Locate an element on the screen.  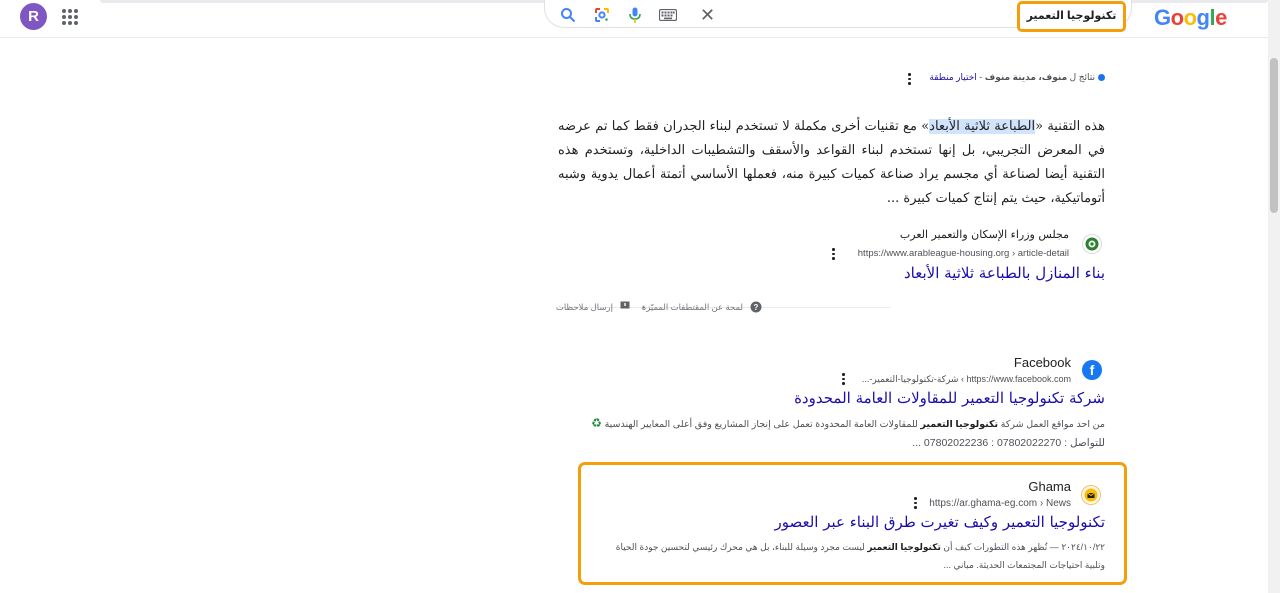
featured-site-name-row: مجلس وزراء الإسكان والتعمير العرب is located at coordinates (984, 234).